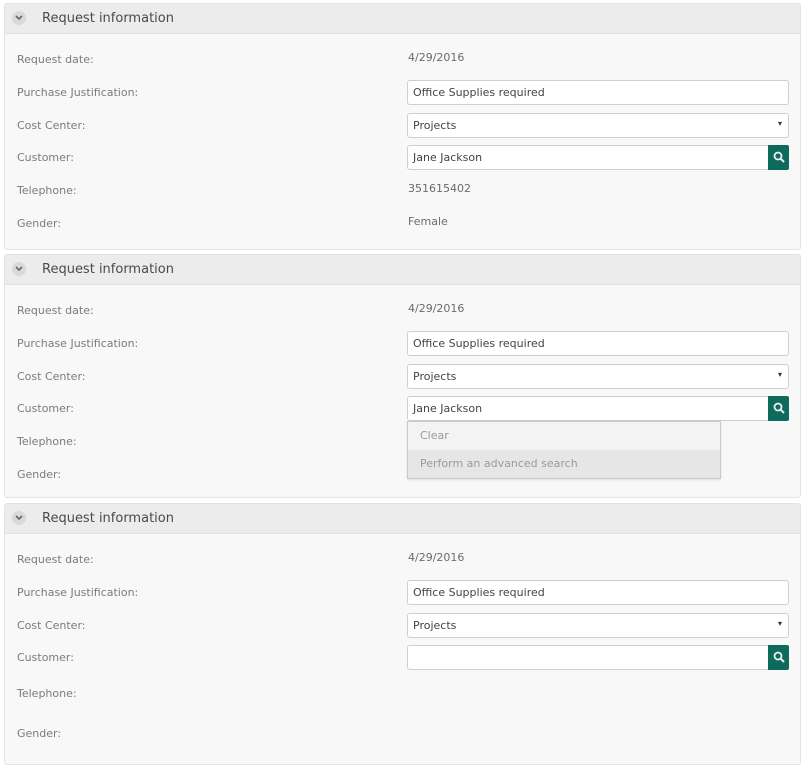 This screenshot has width=804, height=771. What do you see at coordinates (587, 657) in the screenshot?
I see `customer-lookup-input` at bounding box center [587, 657].